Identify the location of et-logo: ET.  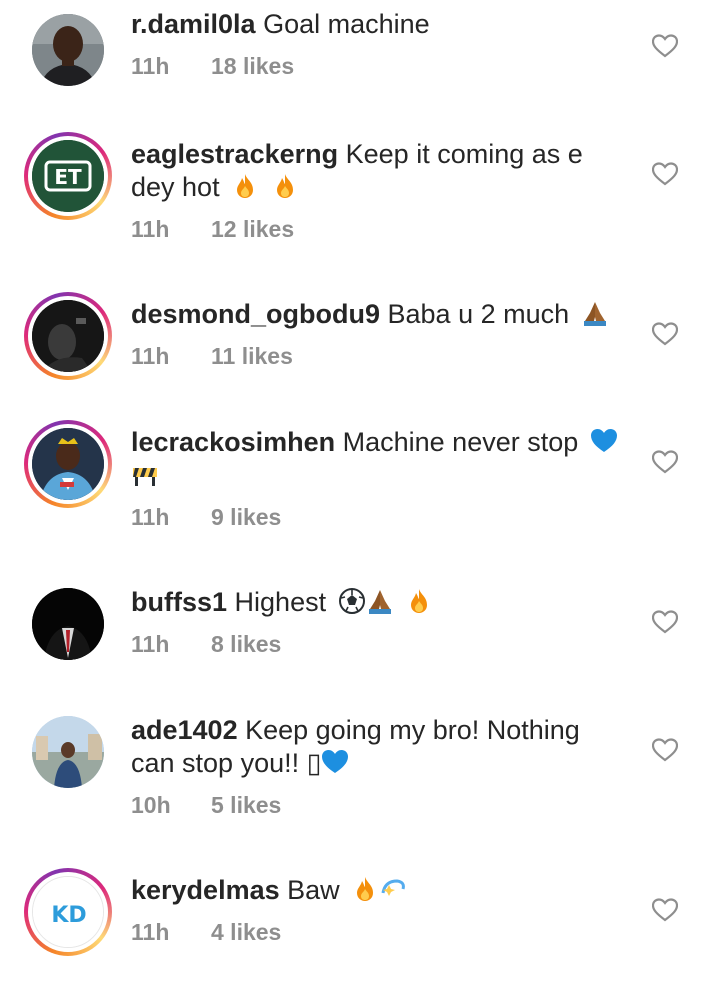
(68, 176).